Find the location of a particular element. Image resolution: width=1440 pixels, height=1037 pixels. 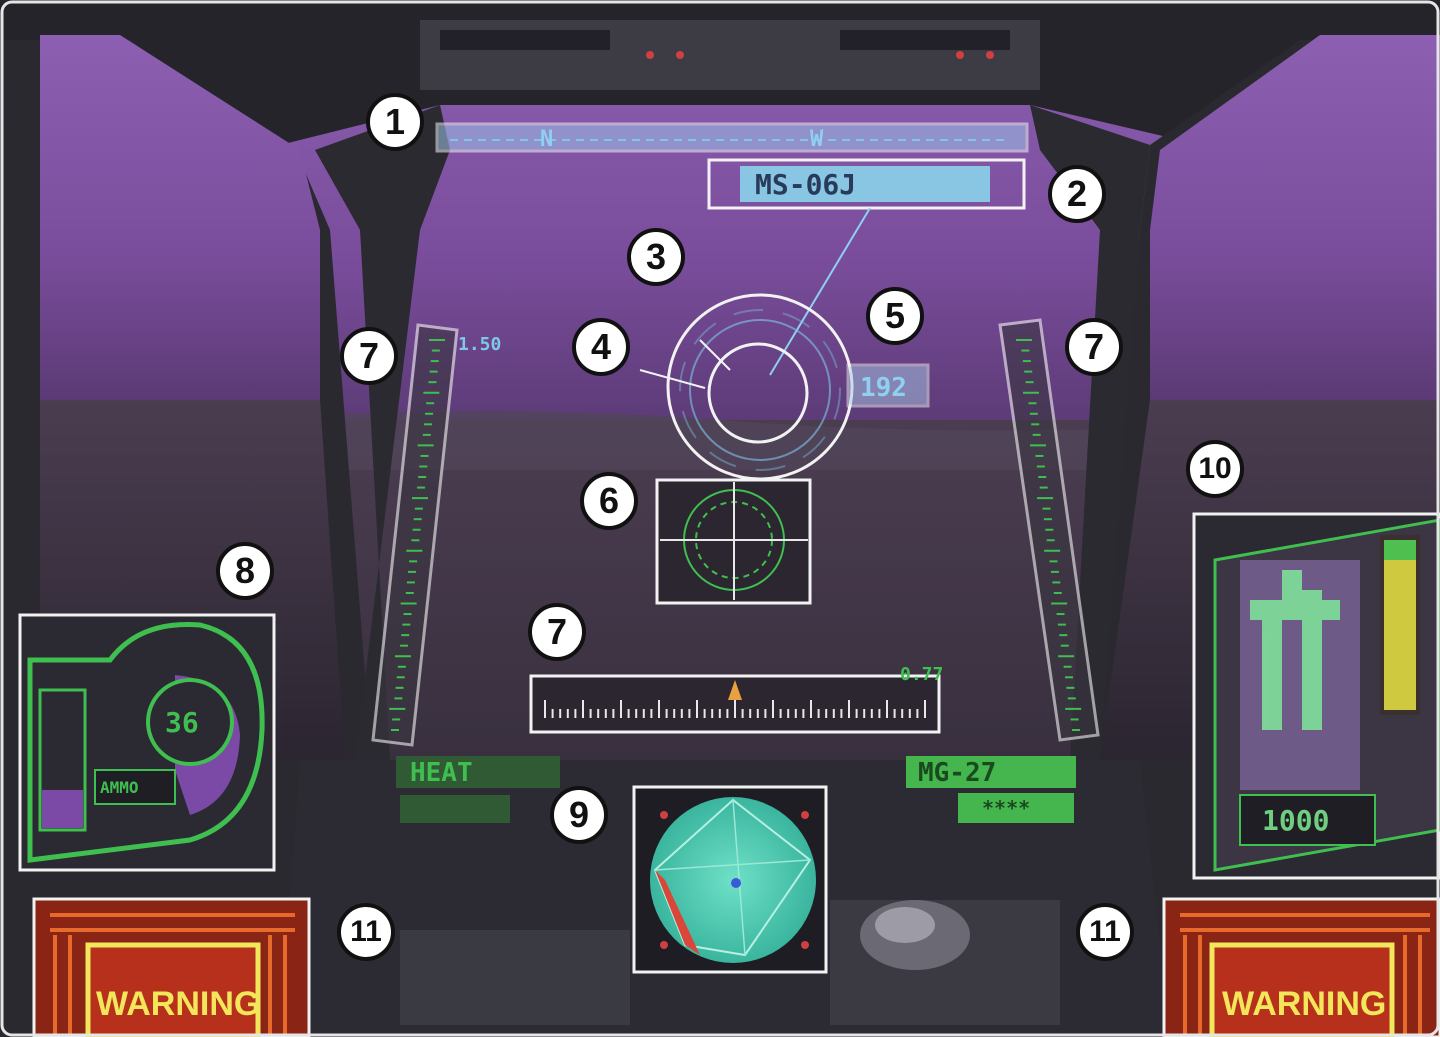

weapon-right-text: MG-27 is located at coordinates (957, 773).